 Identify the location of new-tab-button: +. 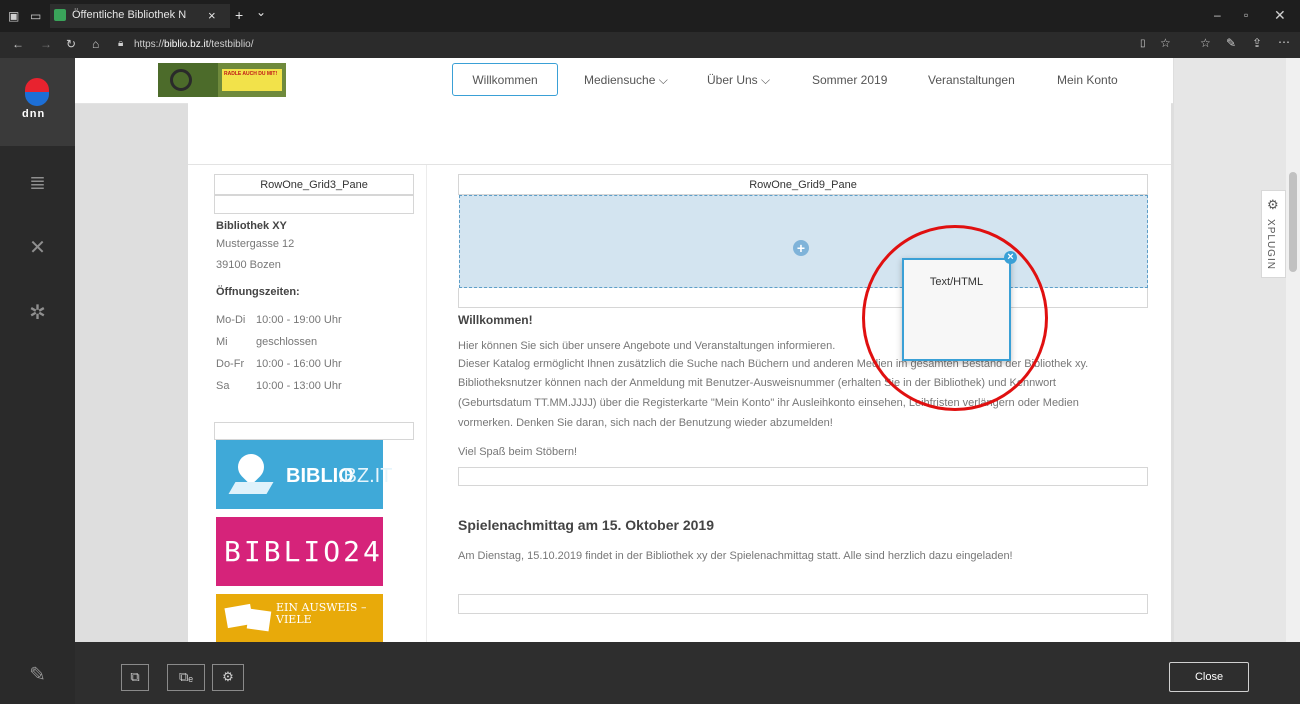
(239, 15).